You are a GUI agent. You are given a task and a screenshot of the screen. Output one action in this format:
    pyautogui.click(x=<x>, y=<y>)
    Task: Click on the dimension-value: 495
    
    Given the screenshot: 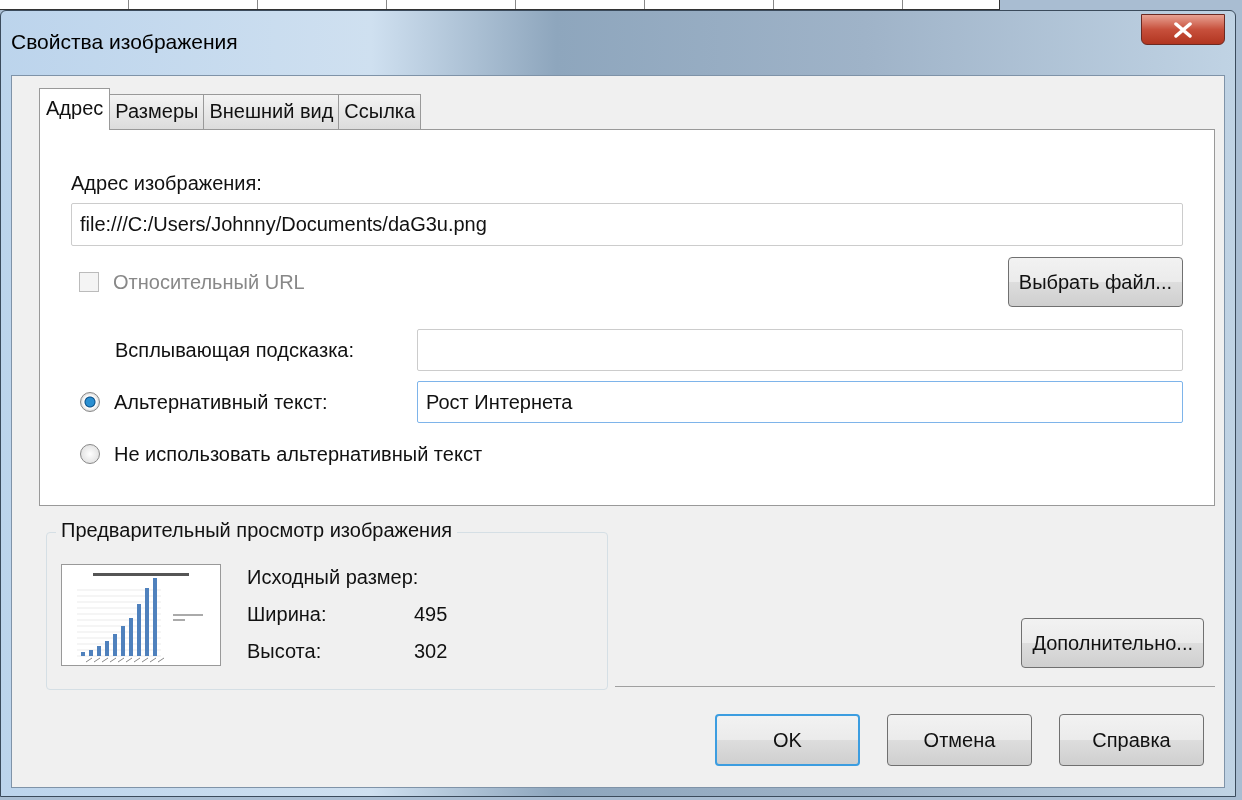 What is the action you would take?
    pyautogui.click(x=431, y=614)
    